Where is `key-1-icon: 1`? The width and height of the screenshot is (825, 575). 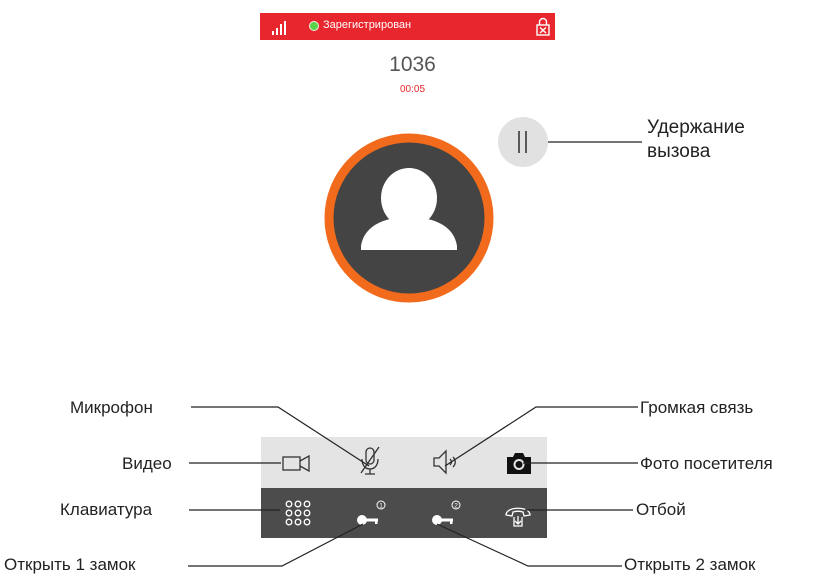 key-1-icon: 1 is located at coordinates (371, 513).